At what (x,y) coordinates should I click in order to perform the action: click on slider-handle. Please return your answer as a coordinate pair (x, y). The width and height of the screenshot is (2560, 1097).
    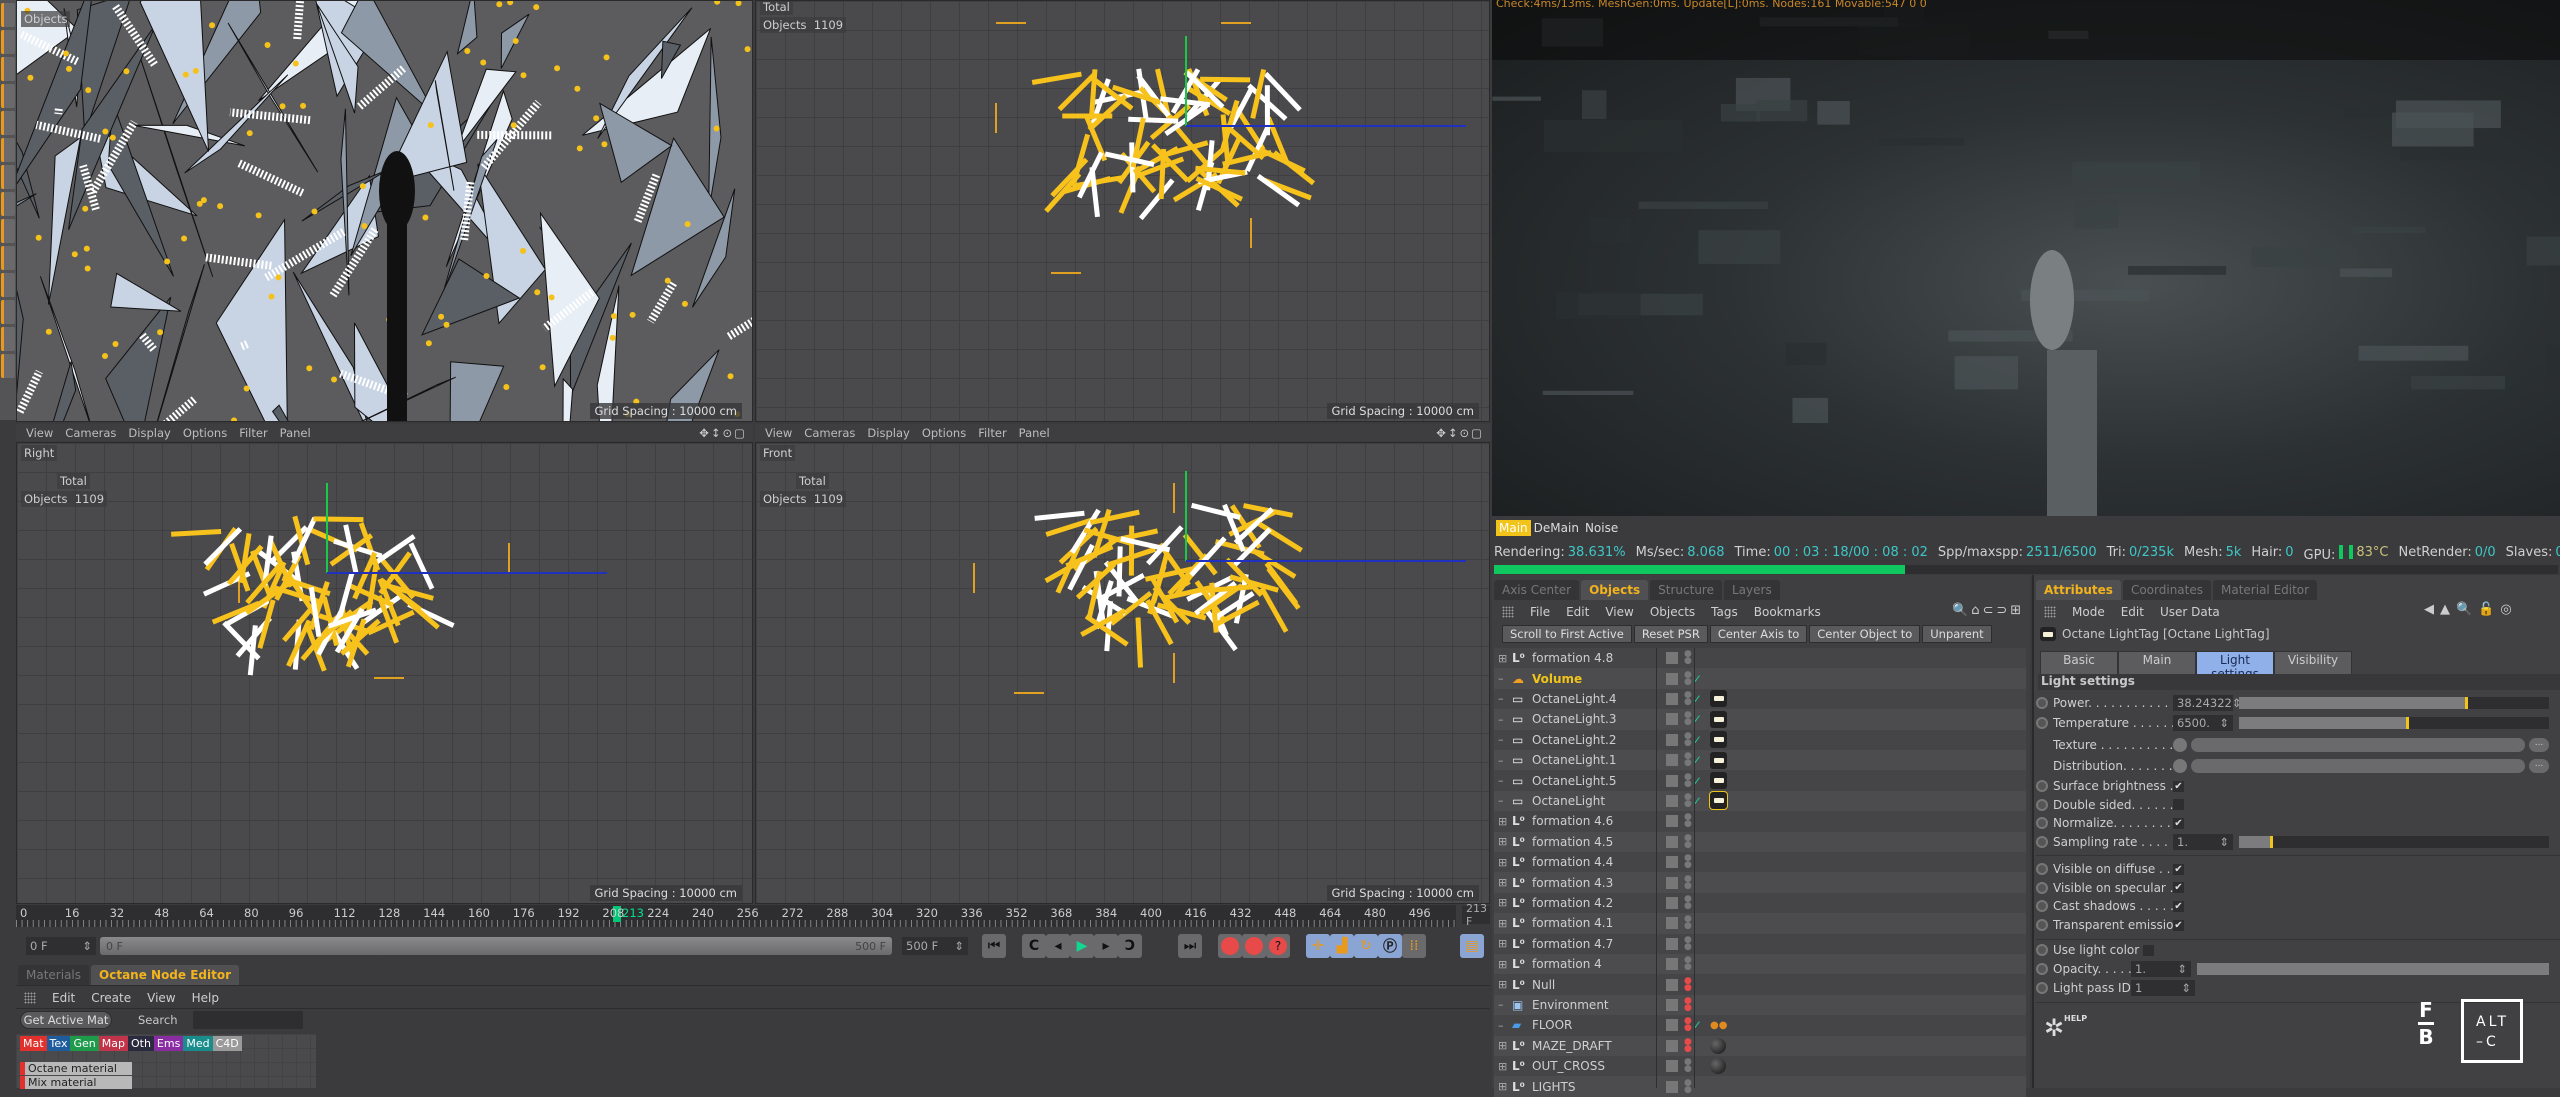
    Looking at the image, I should click on (2271, 842).